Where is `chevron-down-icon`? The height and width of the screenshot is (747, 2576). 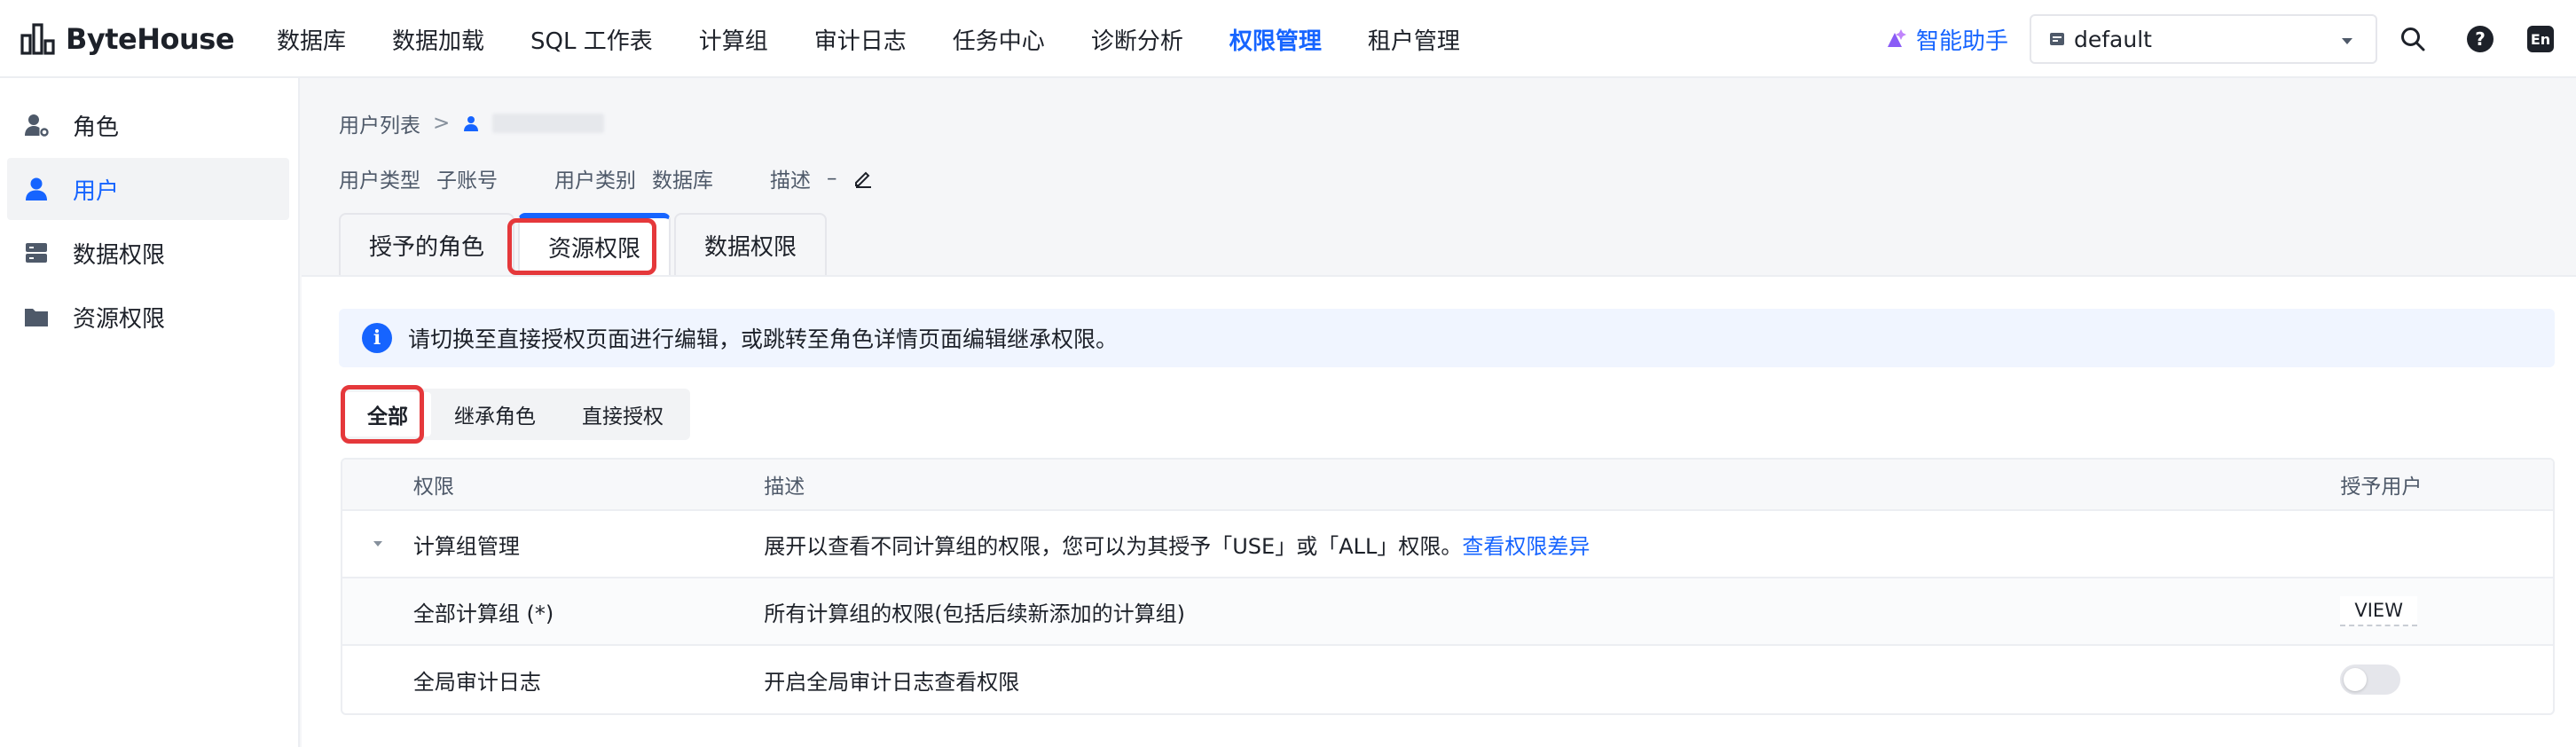 chevron-down-icon is located at coordinates (2347, 41).